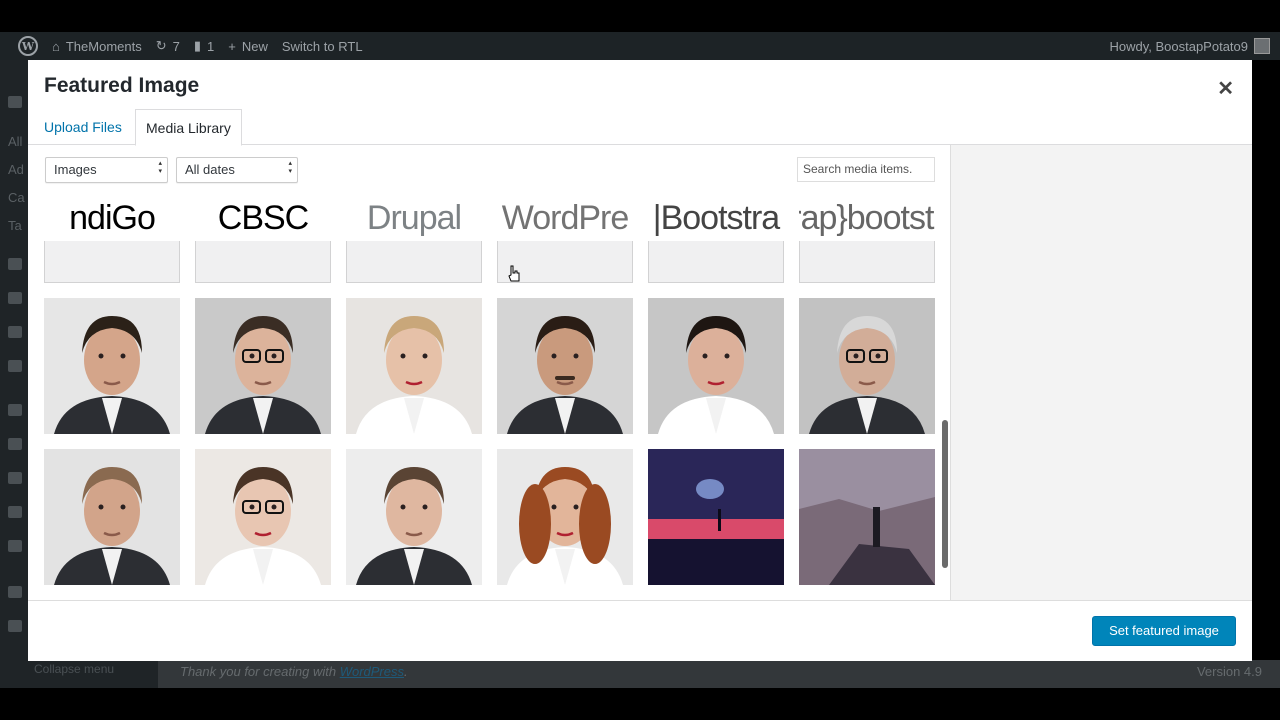 Image resolution: width=1280 pixels, height=720 pixels. Describe the element at coordinates (1225, 88) in the screenshot. I see `close-icon: ✕` at that location.